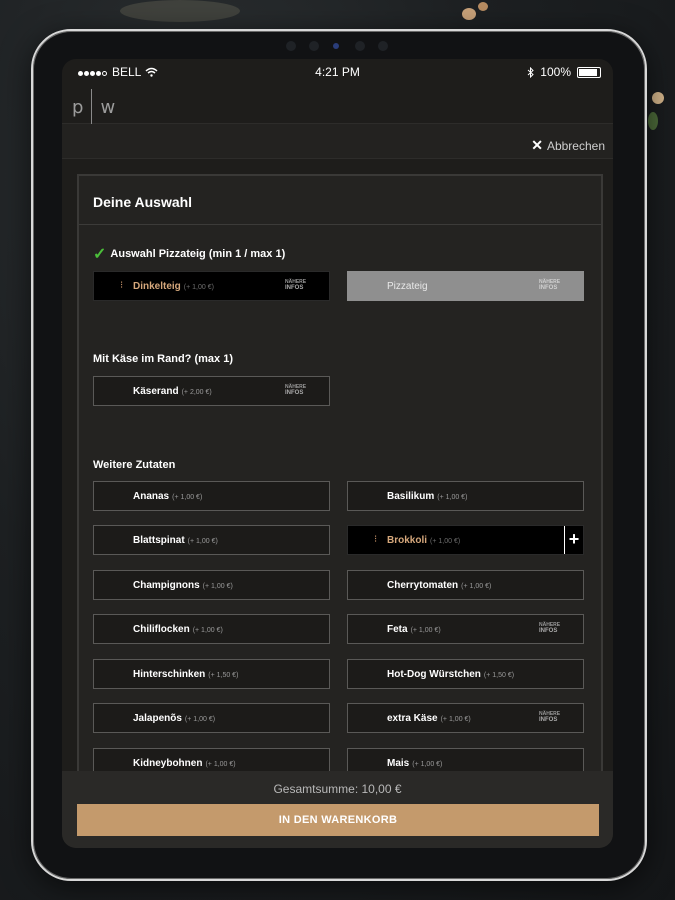 The width and height of the screenshot is (675, 900). I want to click on logo-divider, so click(92, 107).